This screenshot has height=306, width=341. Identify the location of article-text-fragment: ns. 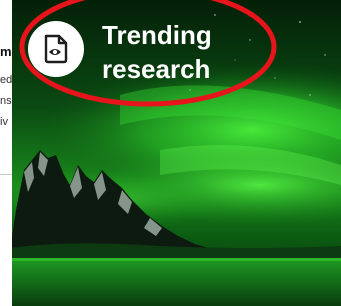
(6, 101).